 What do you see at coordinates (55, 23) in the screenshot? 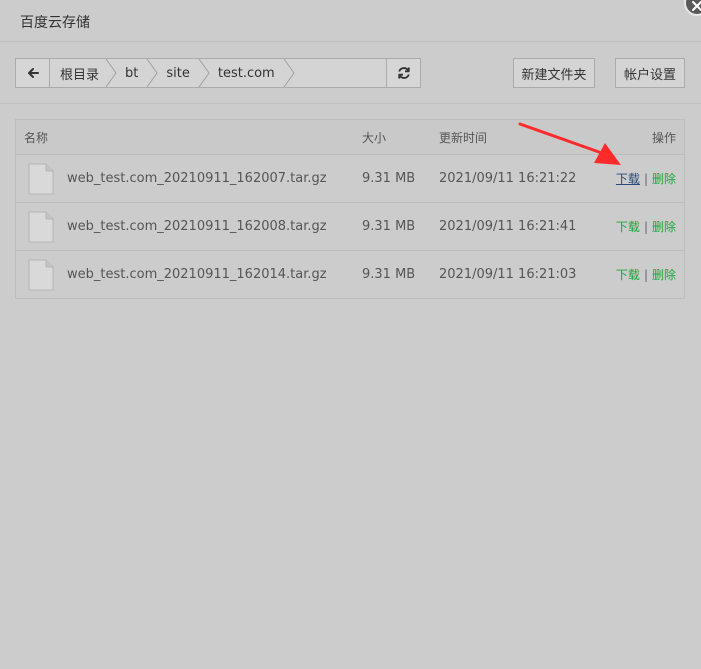
I see `window-title: 百度云存储` at bounding box center [55, 23].